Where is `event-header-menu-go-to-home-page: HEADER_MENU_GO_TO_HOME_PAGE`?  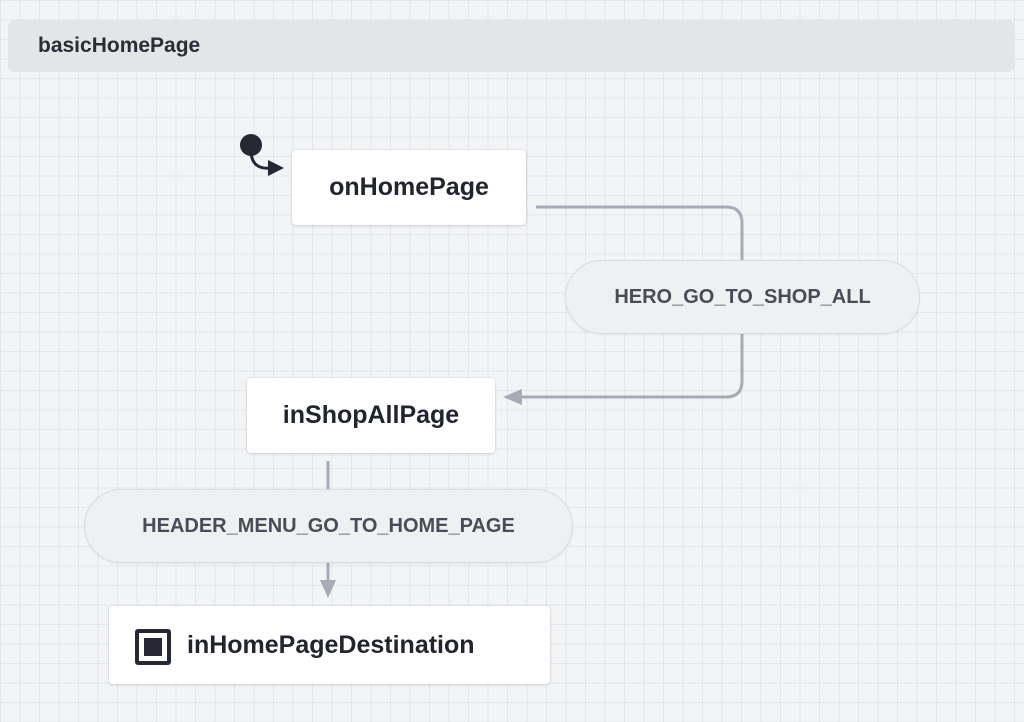
event-header-menu-go-to-home-page: HEADER_MENU_GO_TO_HOME_PAGE is located at coordinates (328, 526).